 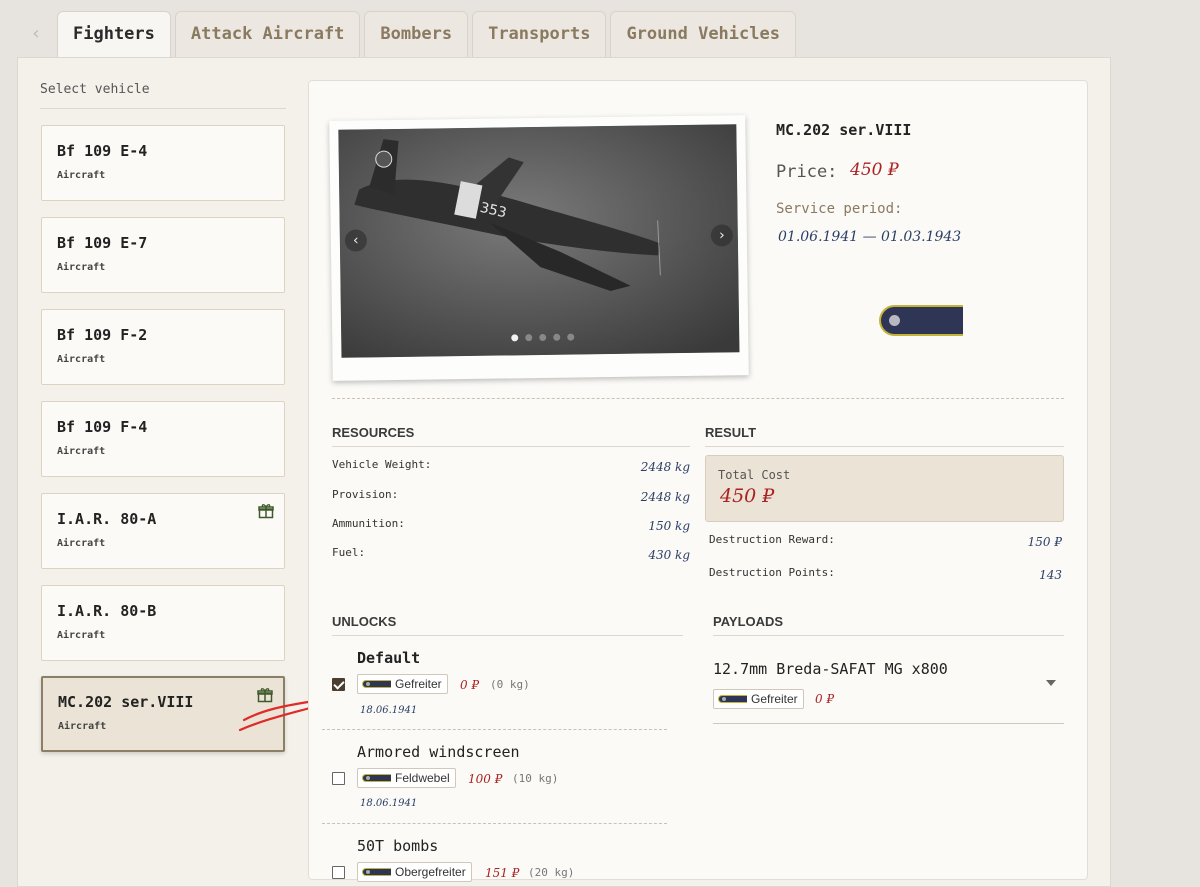 What do you see at coordinates (839, 209) in the screenshot?
I see `service-period-label: Service period:` at bounding box center [839, 209].